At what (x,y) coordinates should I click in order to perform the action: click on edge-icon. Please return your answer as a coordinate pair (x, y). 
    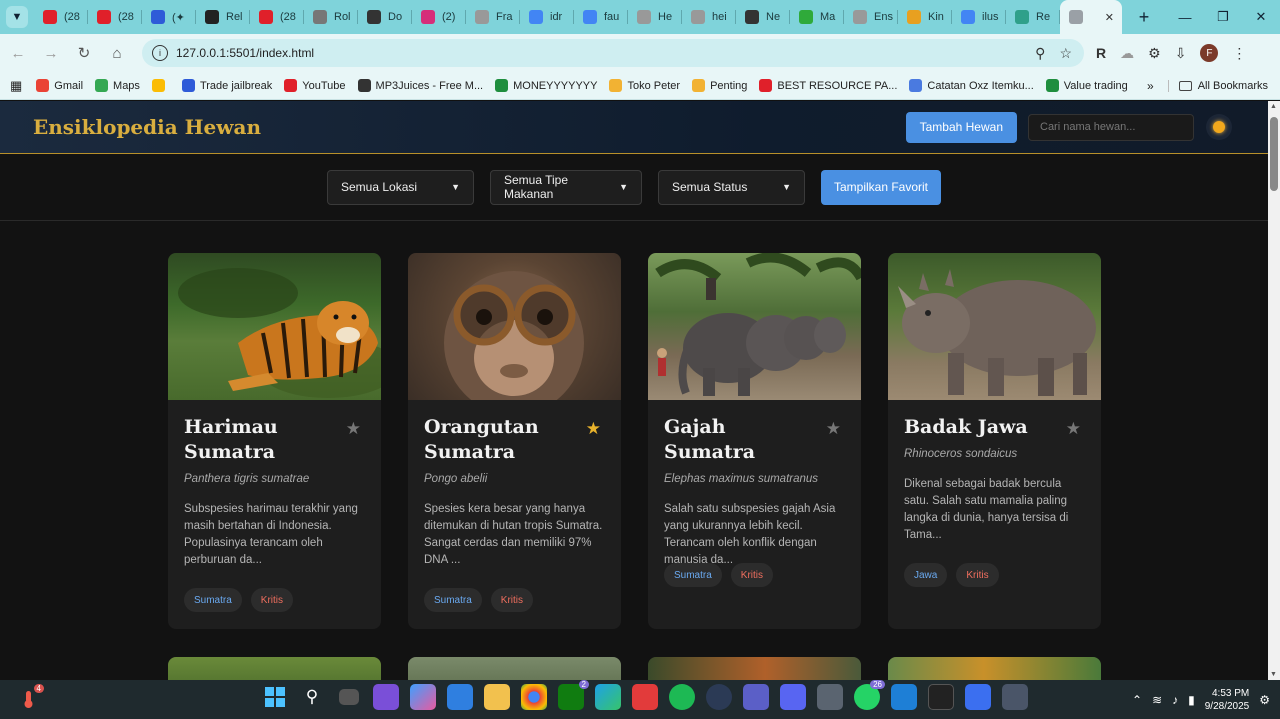
    Looking at the image, I should click on (608, 697).